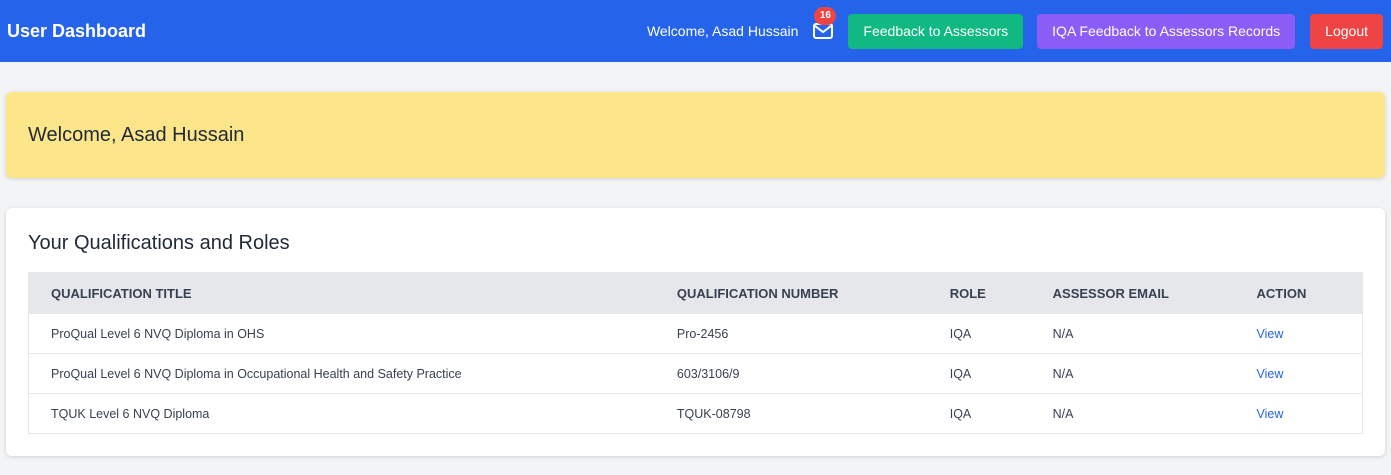 This screenshot has height=475, width=1391. I want to click on qualification-title-cell: ProQual Level 6 NVQ Diploma in OHS, so click(158, 333).